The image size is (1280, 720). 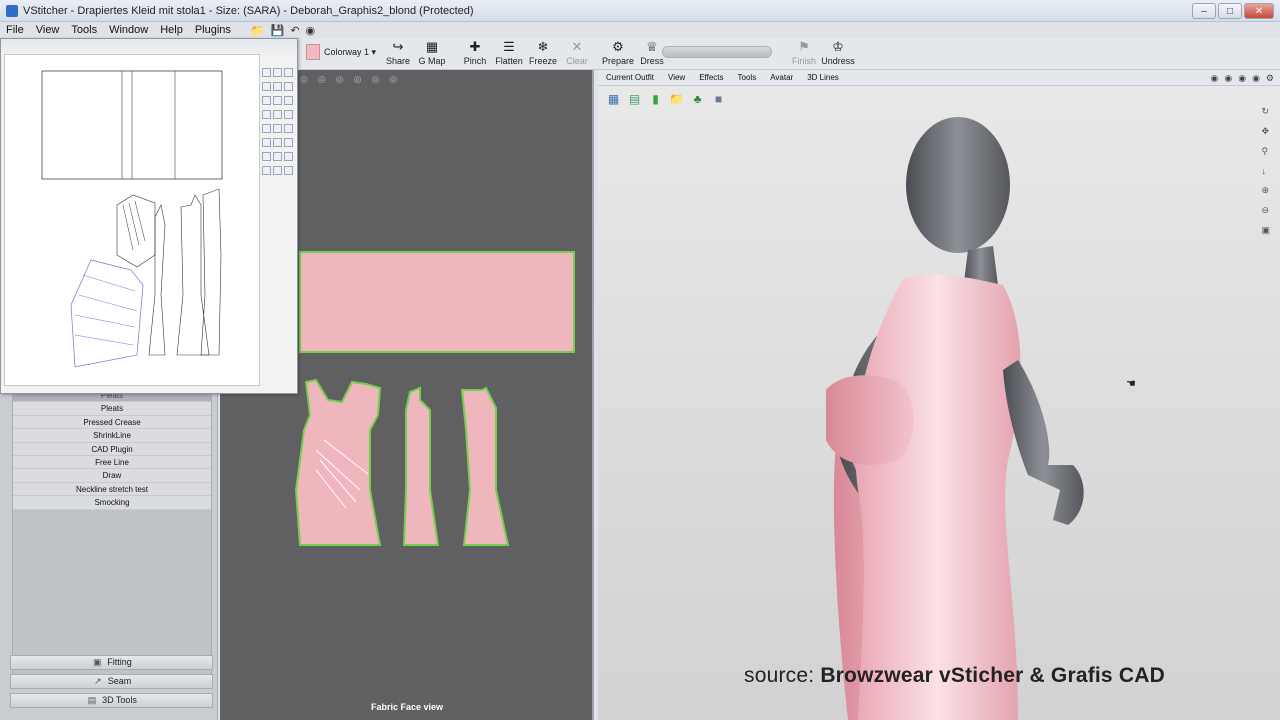 I want to click on tool-neckline-stretch-test: Neckline stretch test, so click(x=112, y=489).